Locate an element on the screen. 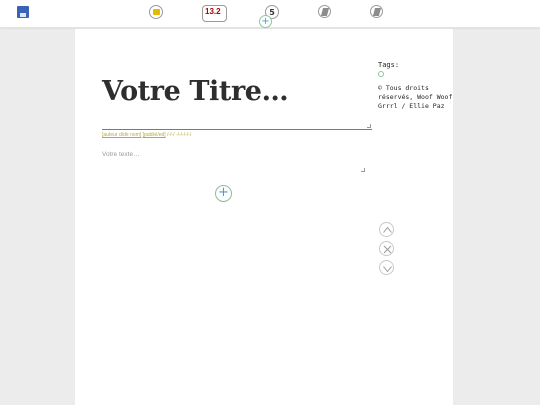 The height and width of the screenshot is (405, 540). add-block-button: + is located at coordinates (223, 193).